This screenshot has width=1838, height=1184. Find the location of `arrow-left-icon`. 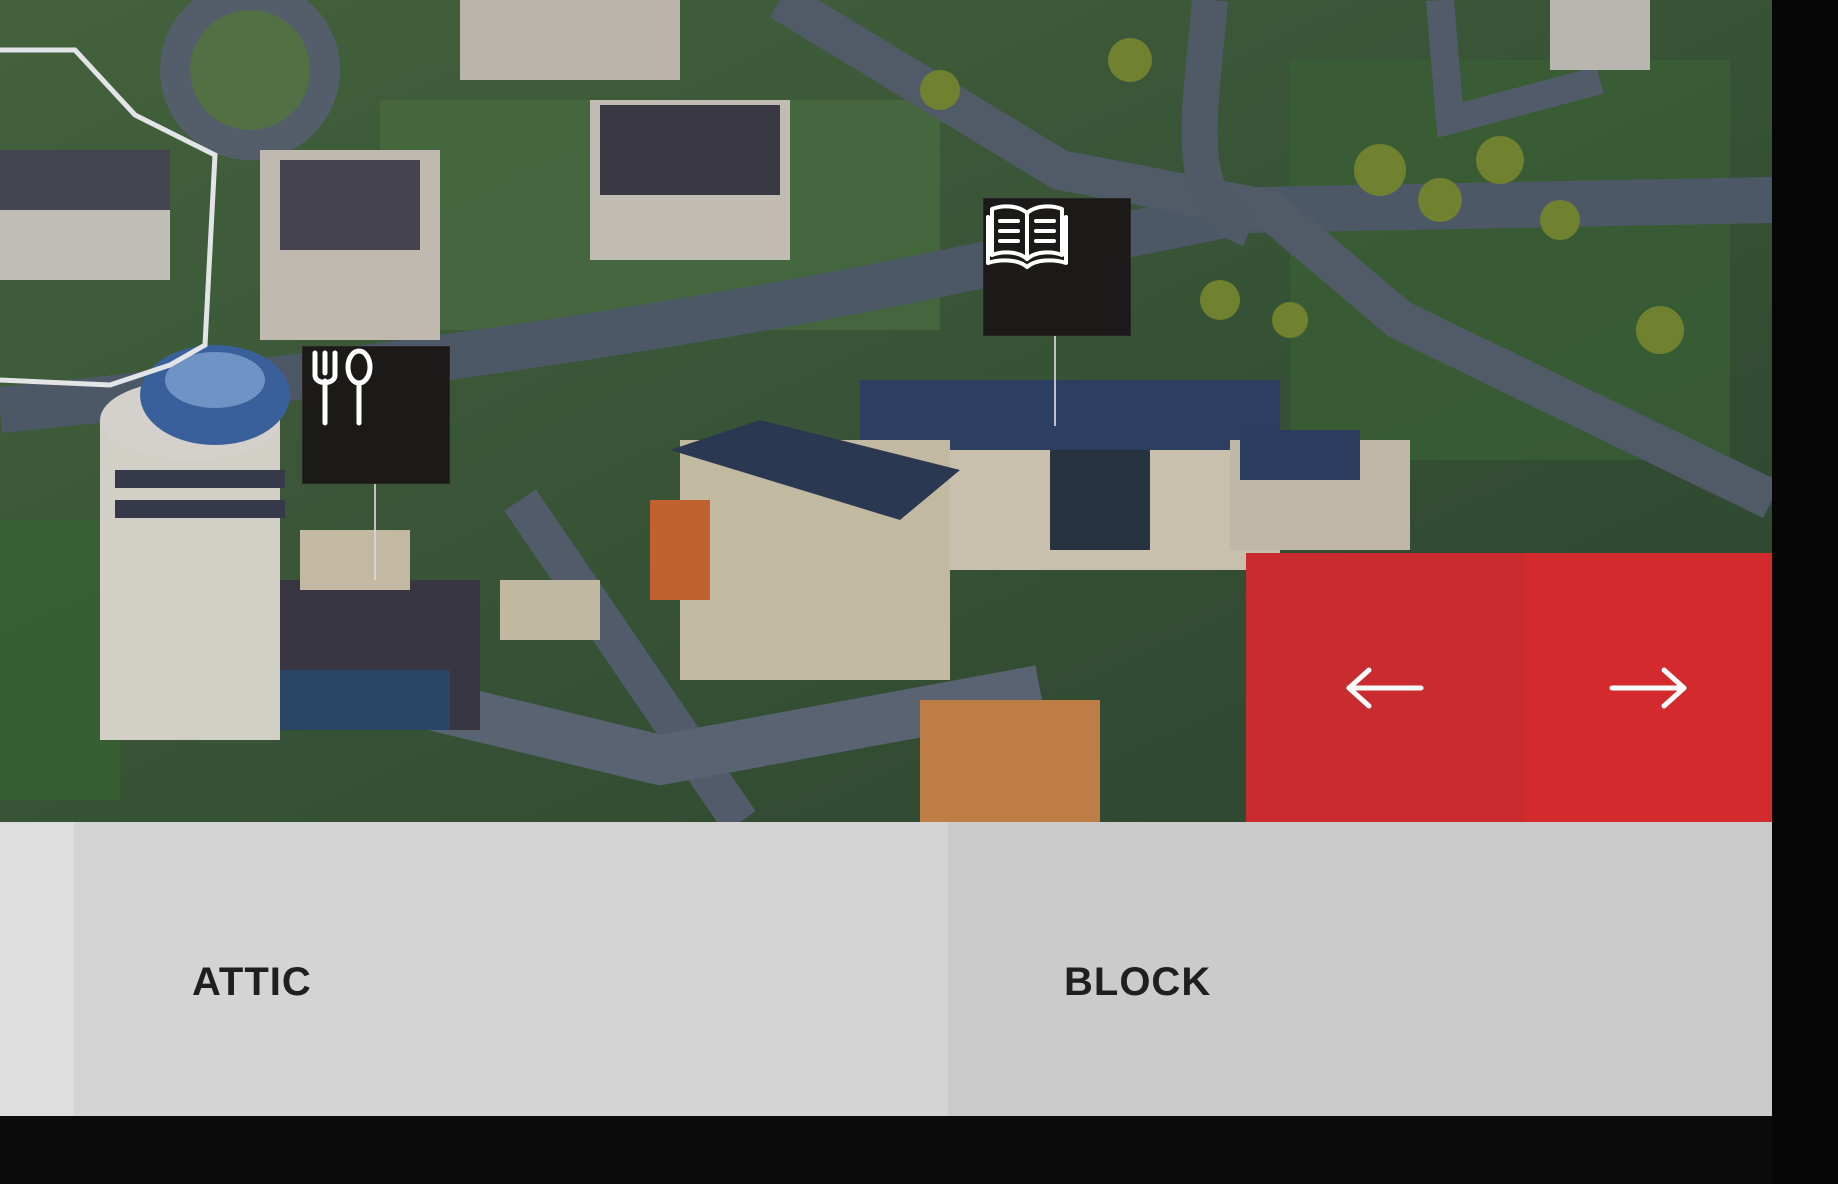

arrow-left-icon is located at coordinates (1385, 687).